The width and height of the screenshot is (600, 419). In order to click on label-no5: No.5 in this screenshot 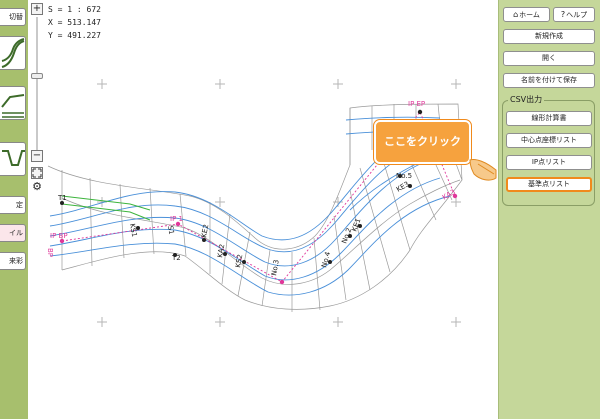, I will do `click(404, 176)`.